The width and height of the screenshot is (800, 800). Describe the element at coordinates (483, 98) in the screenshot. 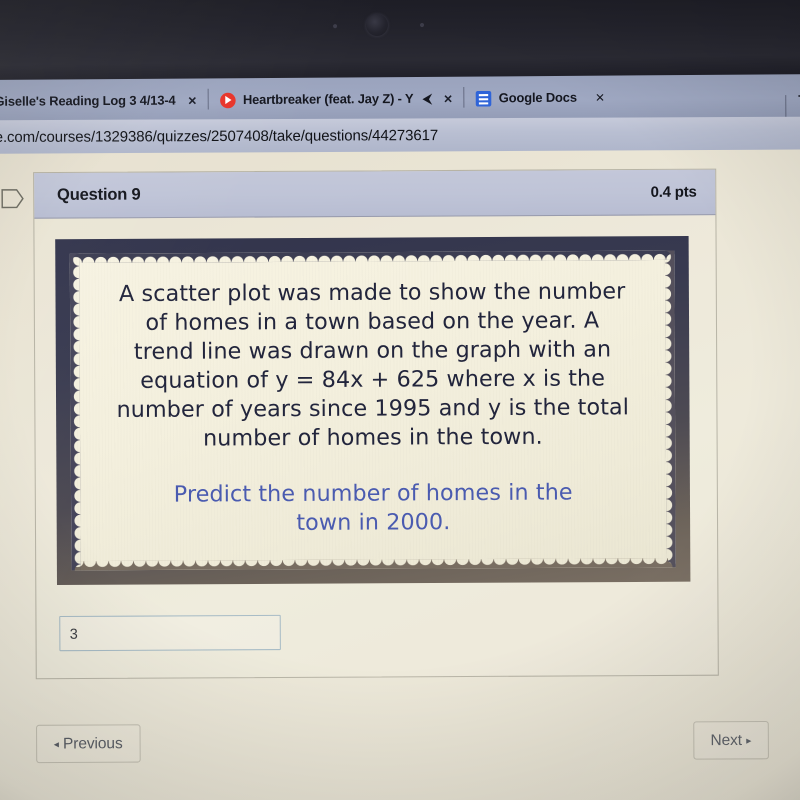

I see `google-docs-icon` at that location.